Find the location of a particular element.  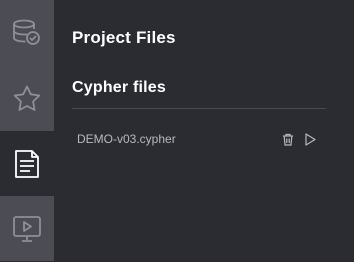

sidebar-item-guides is located at coordinates (27, 228).